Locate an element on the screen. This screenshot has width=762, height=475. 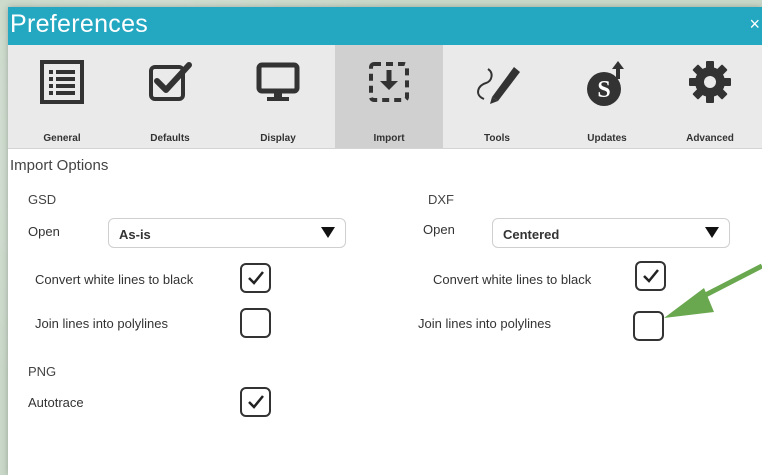
gsd-open-select: As-is is located at coordinates (227, 233).